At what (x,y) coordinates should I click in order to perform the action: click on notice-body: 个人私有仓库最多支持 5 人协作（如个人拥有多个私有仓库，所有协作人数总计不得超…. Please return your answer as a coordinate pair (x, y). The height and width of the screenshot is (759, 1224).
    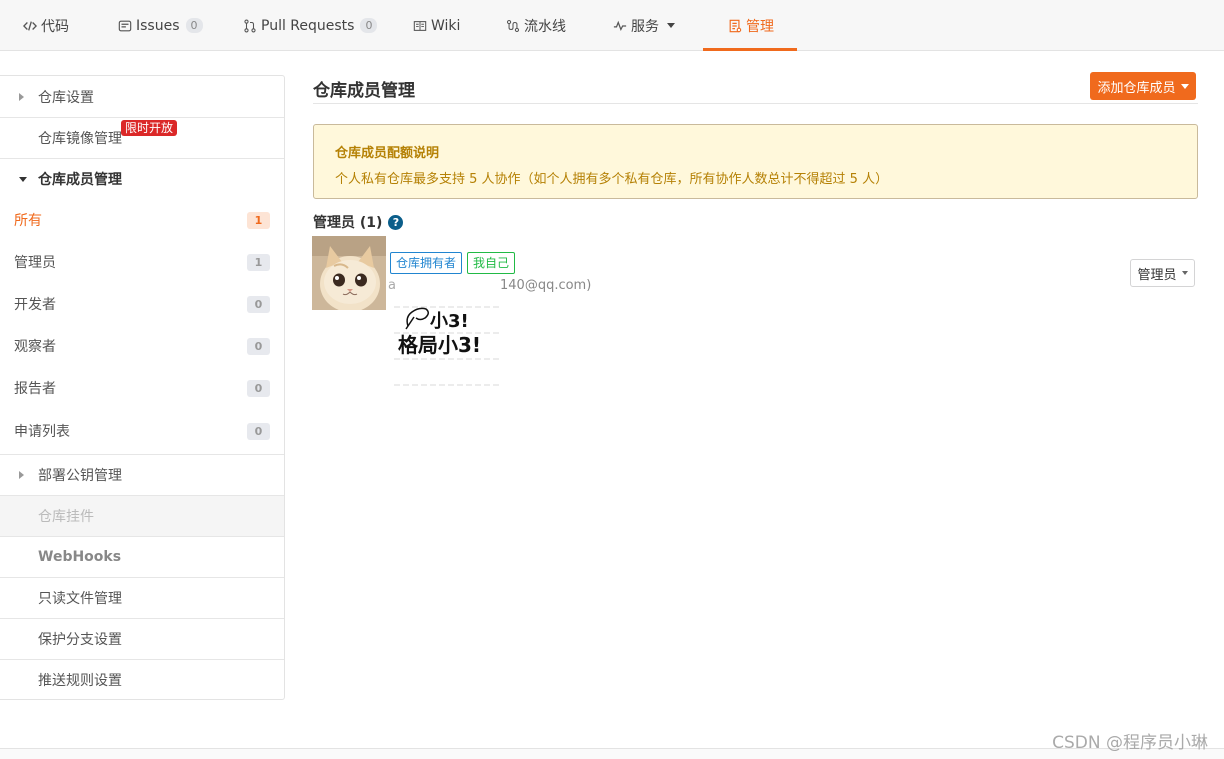
    Looking at the image, I should click on (612, 179).